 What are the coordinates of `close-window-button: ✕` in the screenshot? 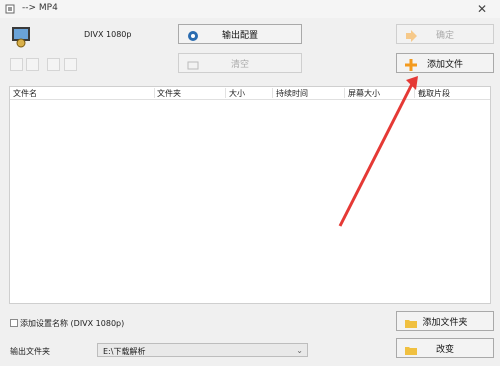 It's located at (482, 9).